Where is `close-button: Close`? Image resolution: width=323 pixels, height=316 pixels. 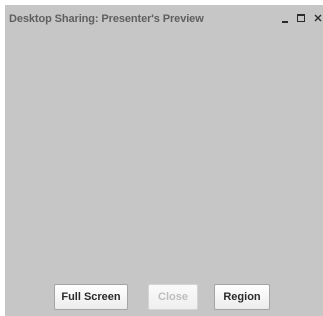
close-button: Close is located at coordinates (173, 297).